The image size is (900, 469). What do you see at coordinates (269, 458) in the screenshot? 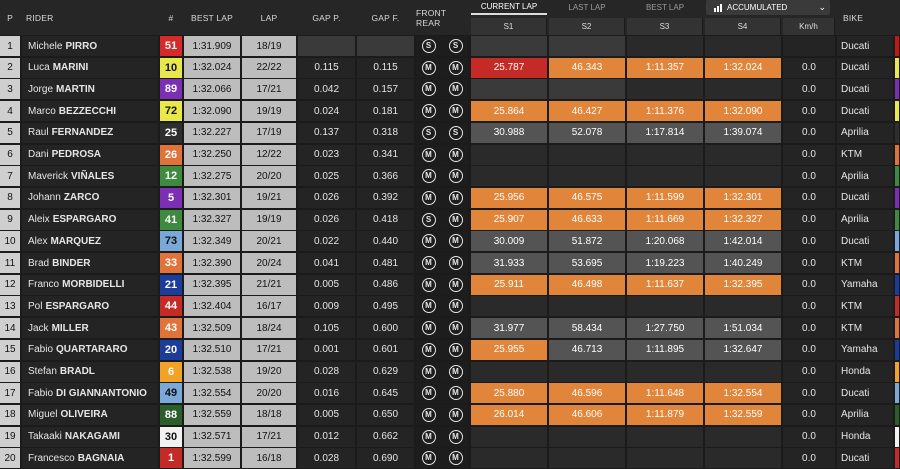
I see `lap-cell: 16/18` at bounding box center [269, 458].